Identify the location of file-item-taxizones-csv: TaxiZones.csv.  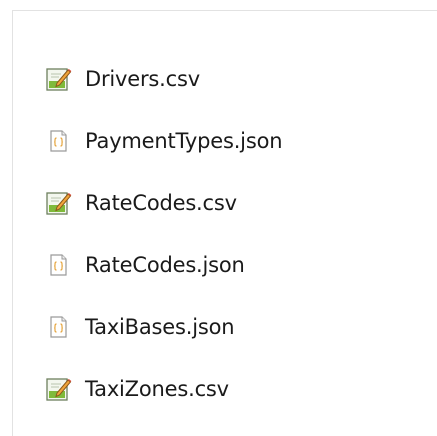
(163, 389).